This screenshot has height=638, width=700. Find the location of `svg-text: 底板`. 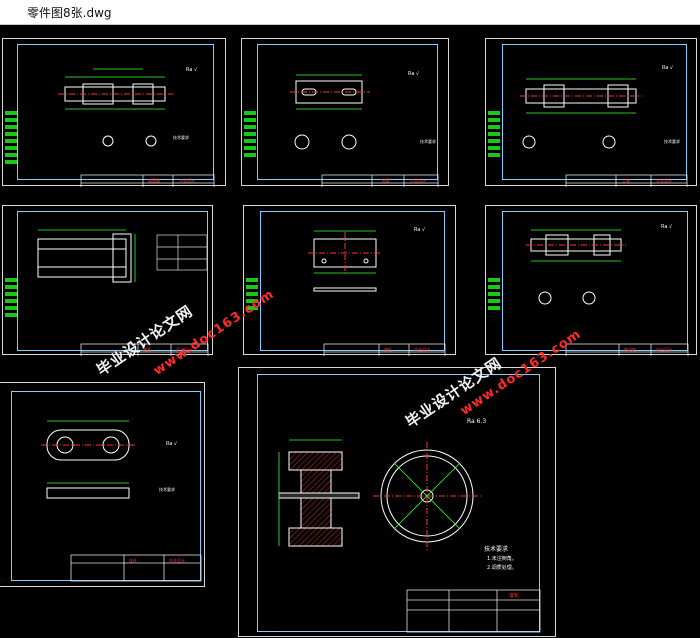

svg-text: 底板 is located at coordinates (388, 349).